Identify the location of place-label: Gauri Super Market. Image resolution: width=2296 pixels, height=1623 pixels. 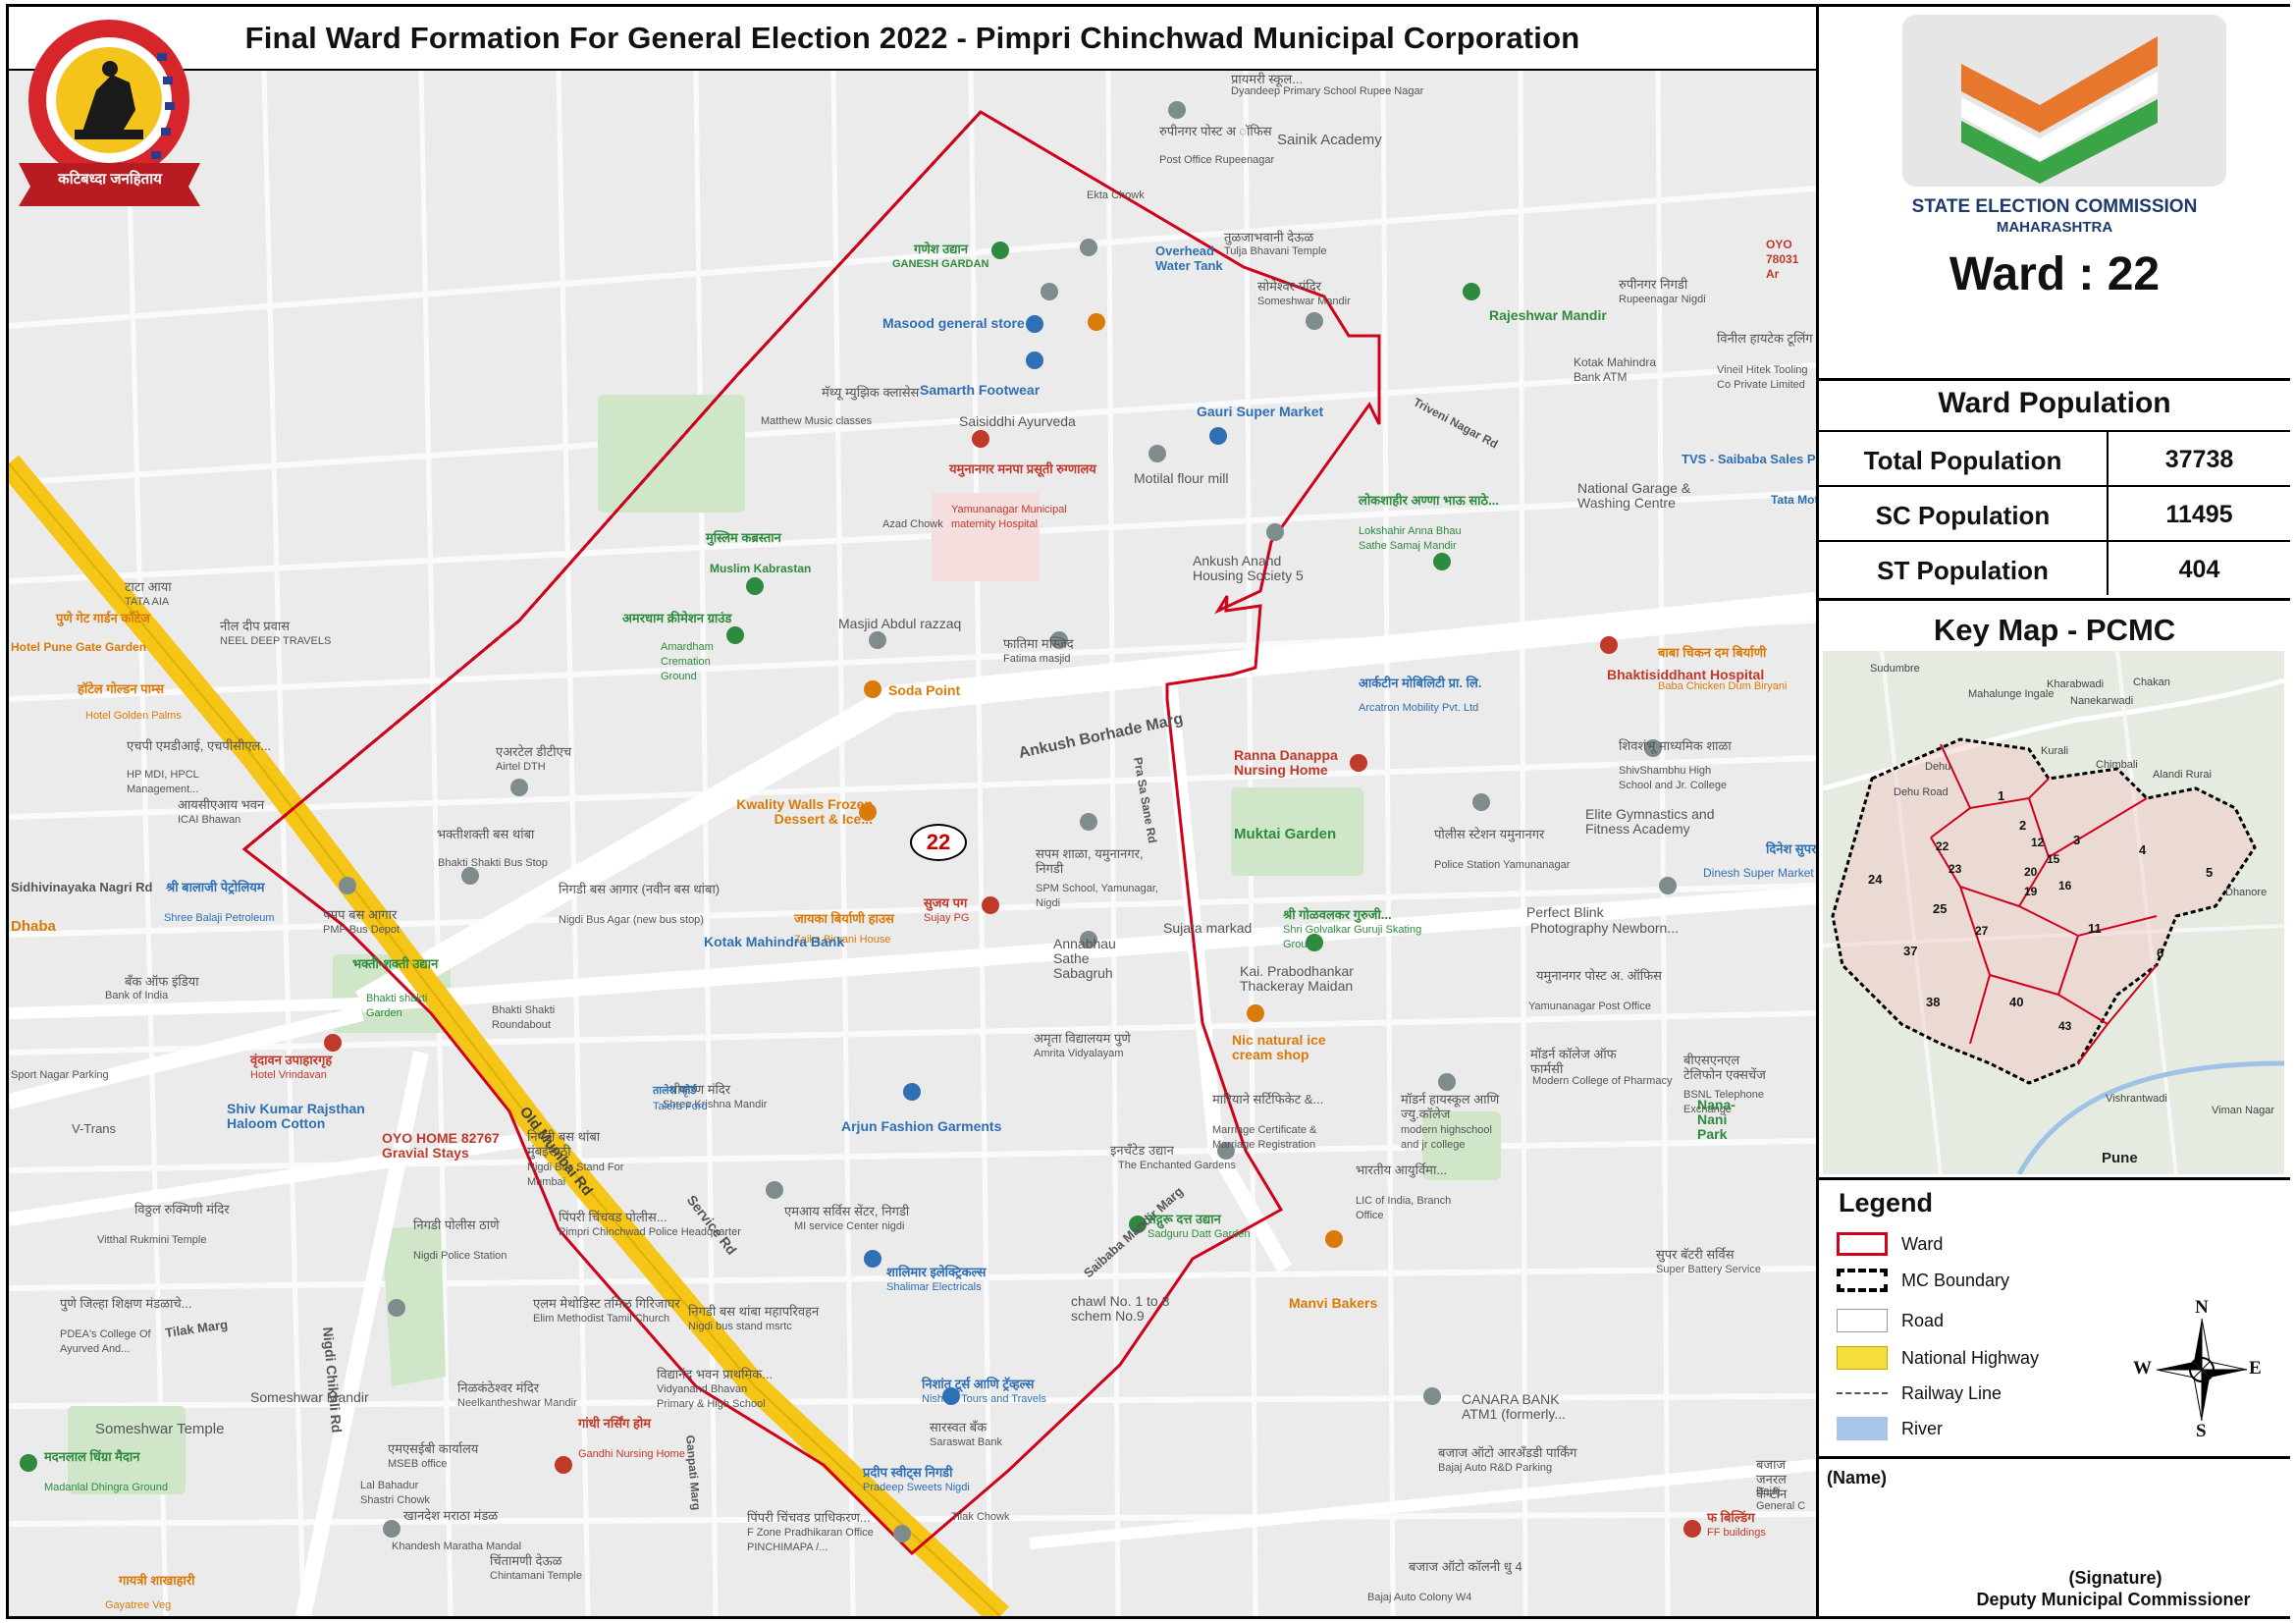
(1260, 412).